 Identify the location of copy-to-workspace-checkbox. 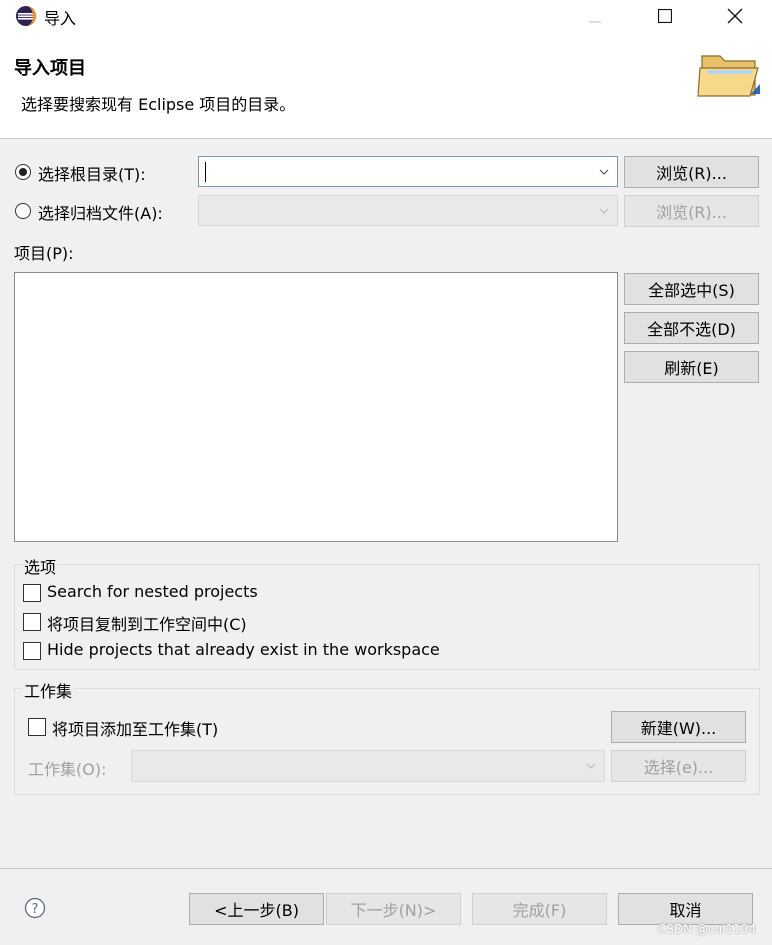
(32, 622).